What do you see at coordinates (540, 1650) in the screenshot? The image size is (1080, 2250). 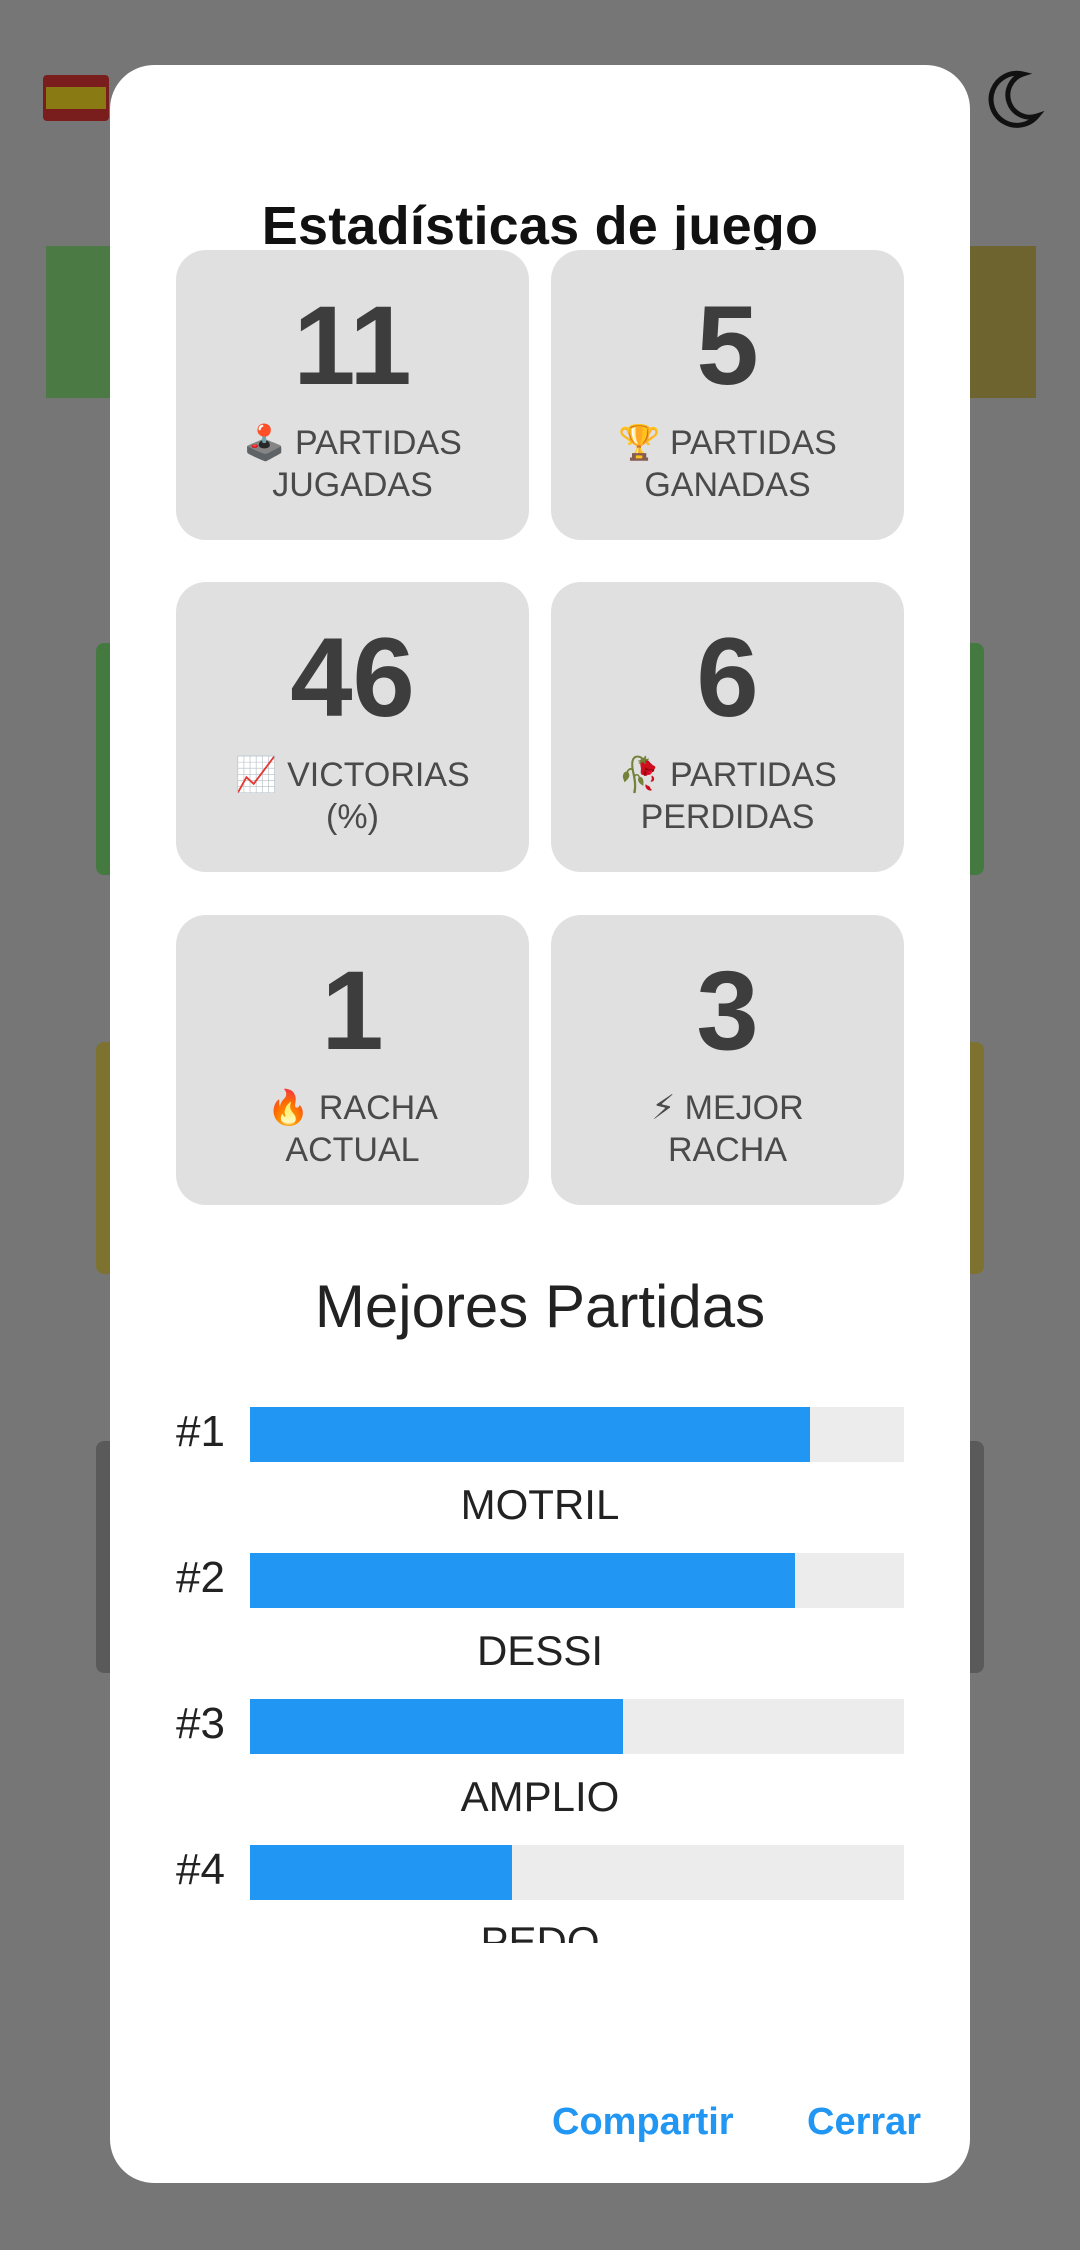 I see `best-game-word: DESSI` at bounding box center [540, 1650].